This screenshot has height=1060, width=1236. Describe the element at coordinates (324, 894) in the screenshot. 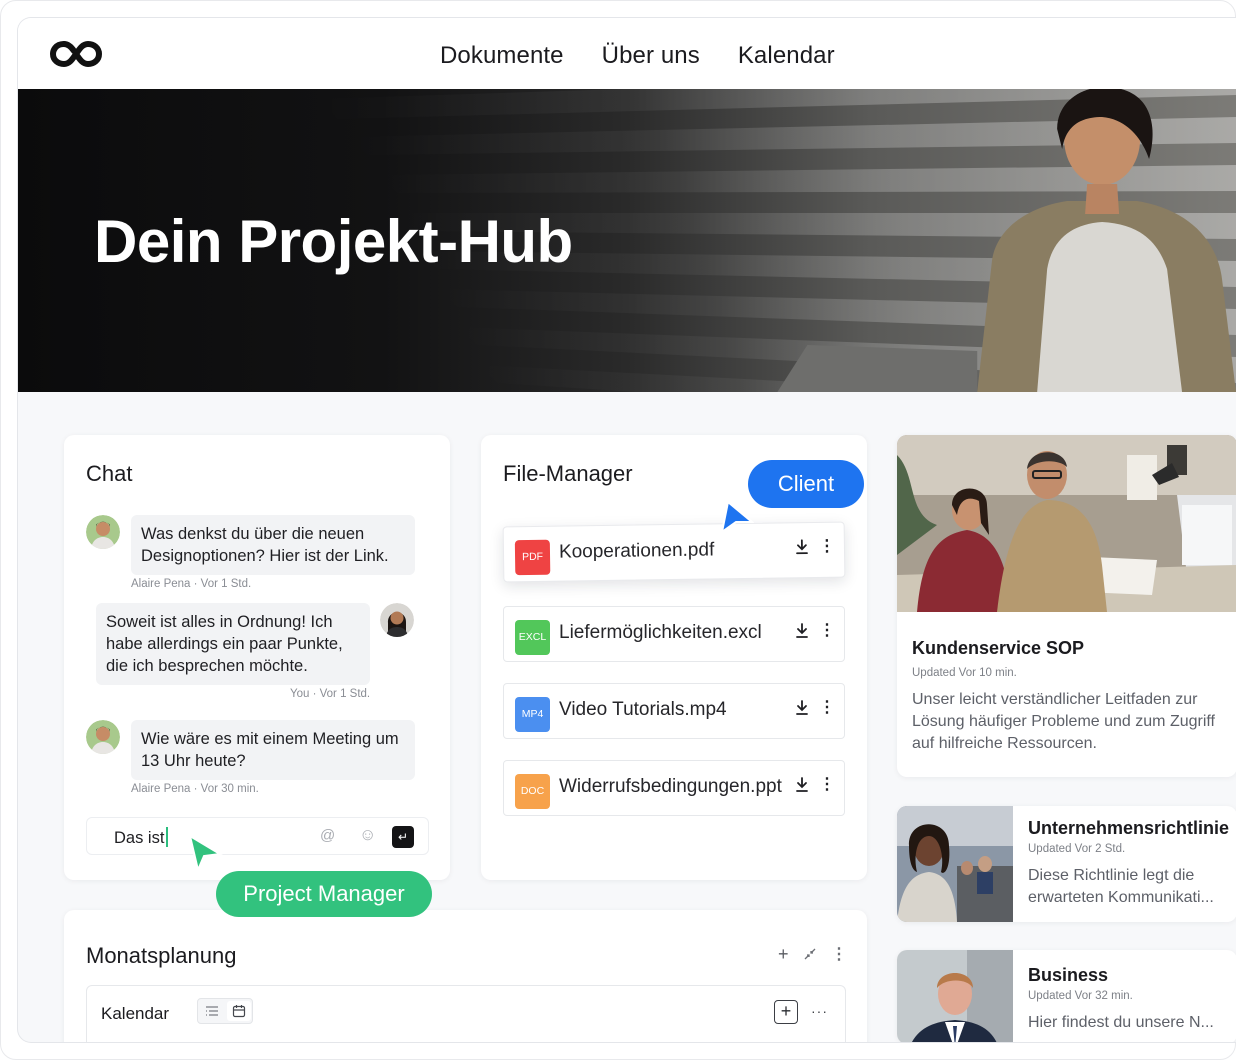

I see `project-manager-cursor-label: Project Manager` at that location.